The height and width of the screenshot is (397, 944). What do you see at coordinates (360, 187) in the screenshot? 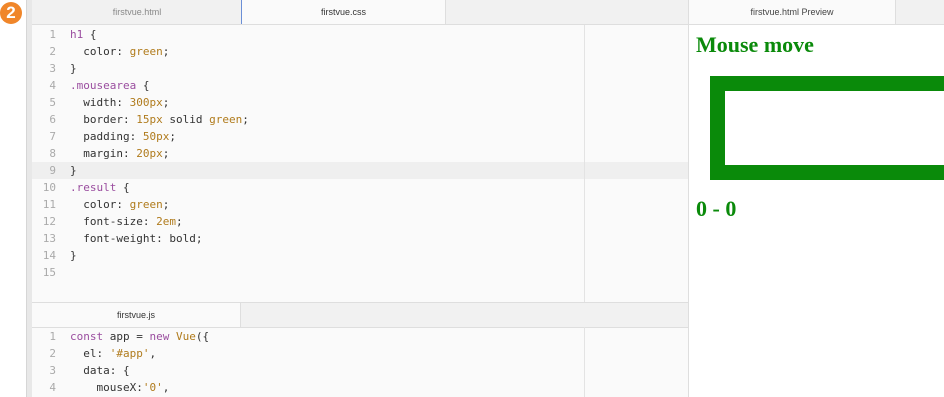
I see `code-line: 10 .result {` at bounding box center [360, 187].